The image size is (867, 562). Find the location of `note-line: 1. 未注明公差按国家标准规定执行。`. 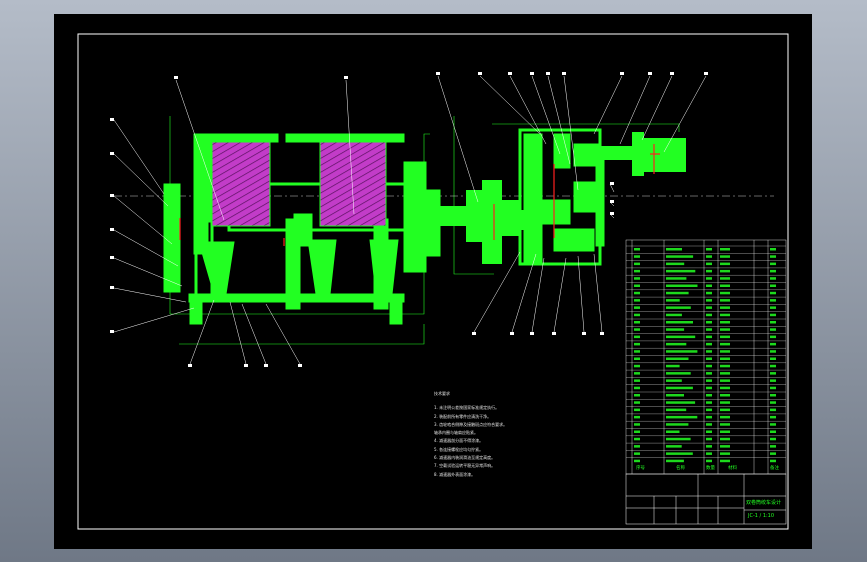

note-line: 1. 未注明公差按国家标准规定执行。 is located at coordinates (467, 408).